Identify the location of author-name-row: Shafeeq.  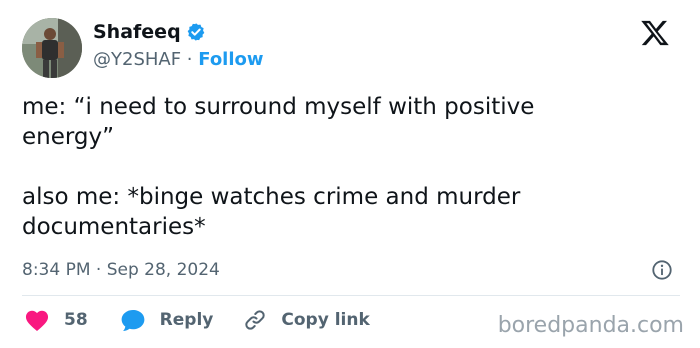
(149, 32).